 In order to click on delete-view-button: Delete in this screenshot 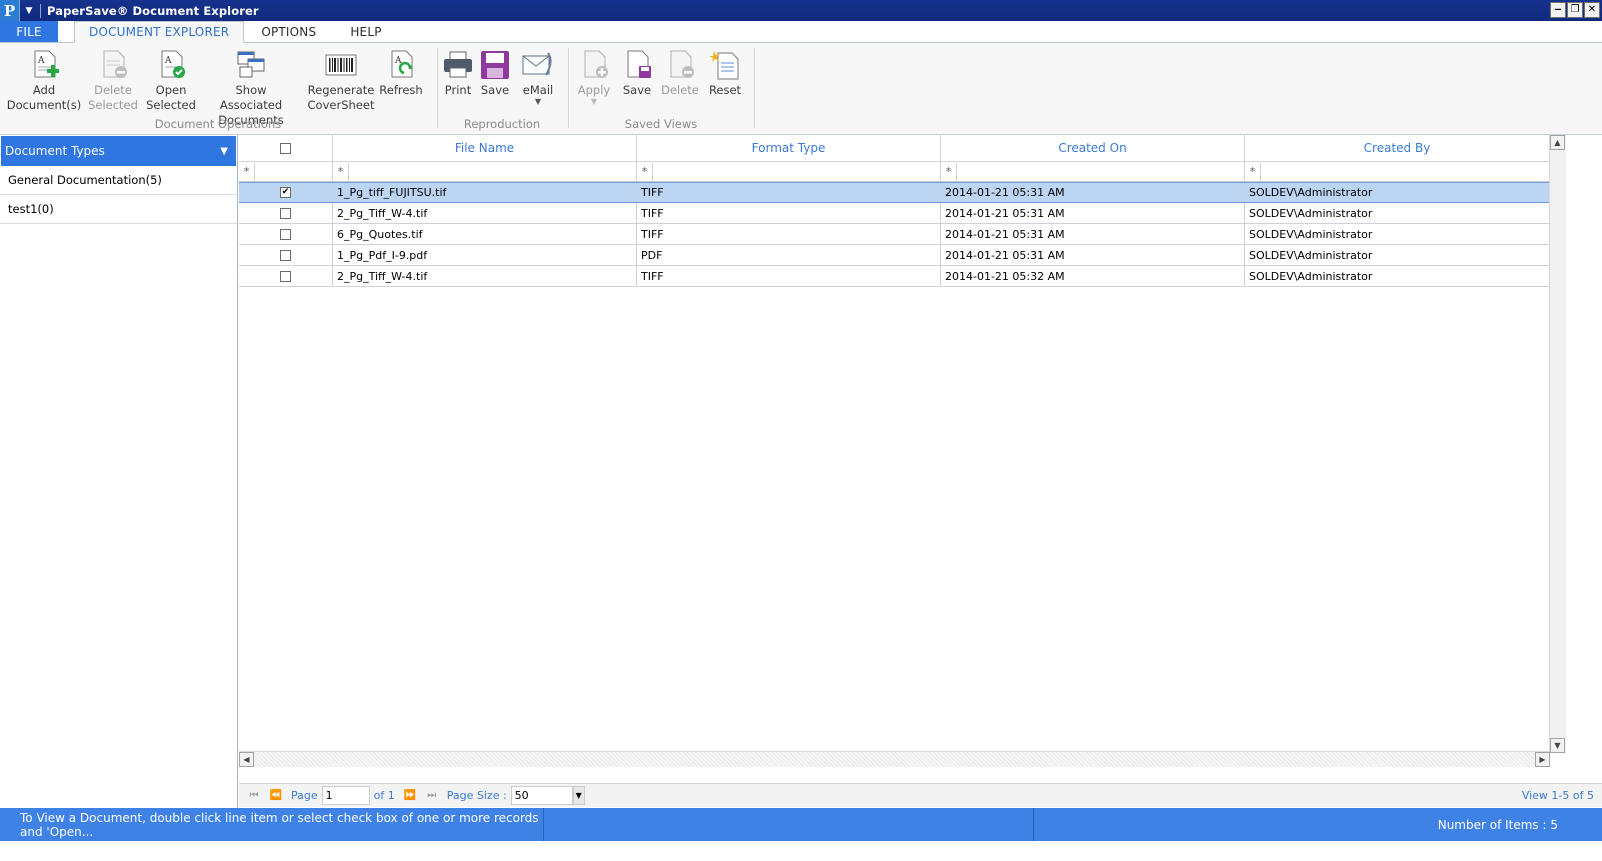, I will do `click(680, 73)`.